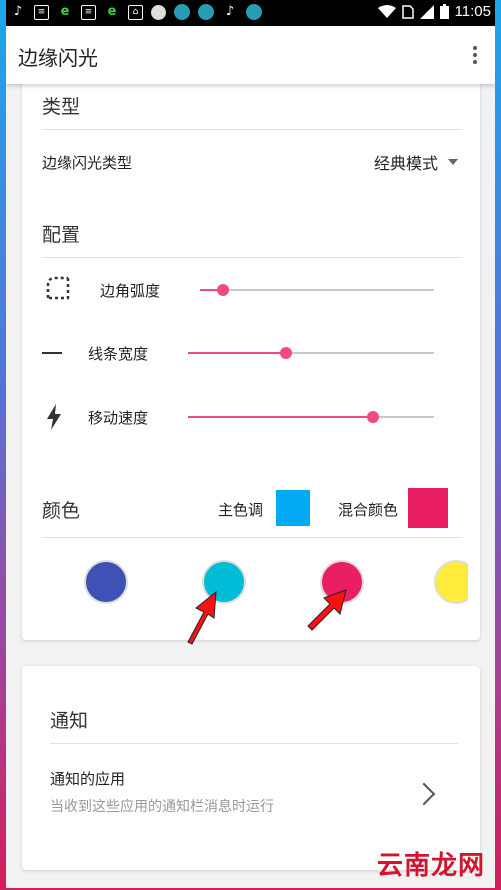 This screenshot has height=890, width=501. Describe the element at coordinates (317, 290) in the screenshot. I see `corner-radius-slider` at that location.